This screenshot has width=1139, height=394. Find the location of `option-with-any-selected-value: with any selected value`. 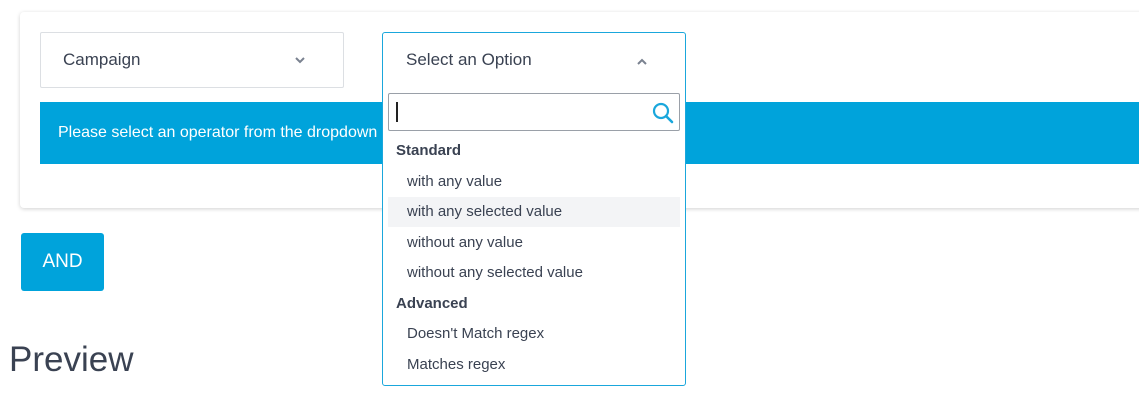

option-with-any-selected-value: with any selected value is located at coordinates (534, 212).